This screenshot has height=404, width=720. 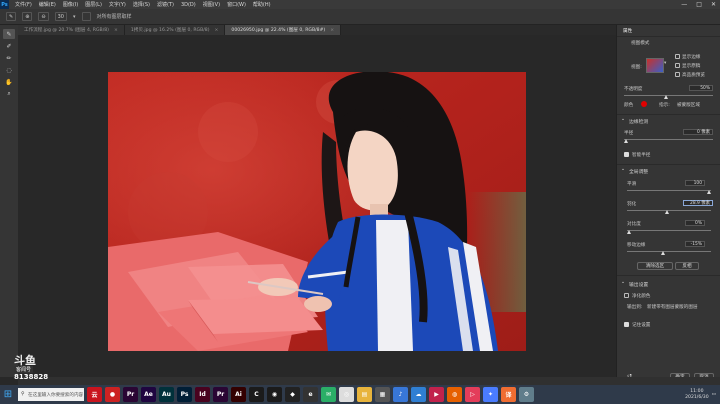 I want to click on taskbar-app-icon: Ps, so click(x=184, y=394).